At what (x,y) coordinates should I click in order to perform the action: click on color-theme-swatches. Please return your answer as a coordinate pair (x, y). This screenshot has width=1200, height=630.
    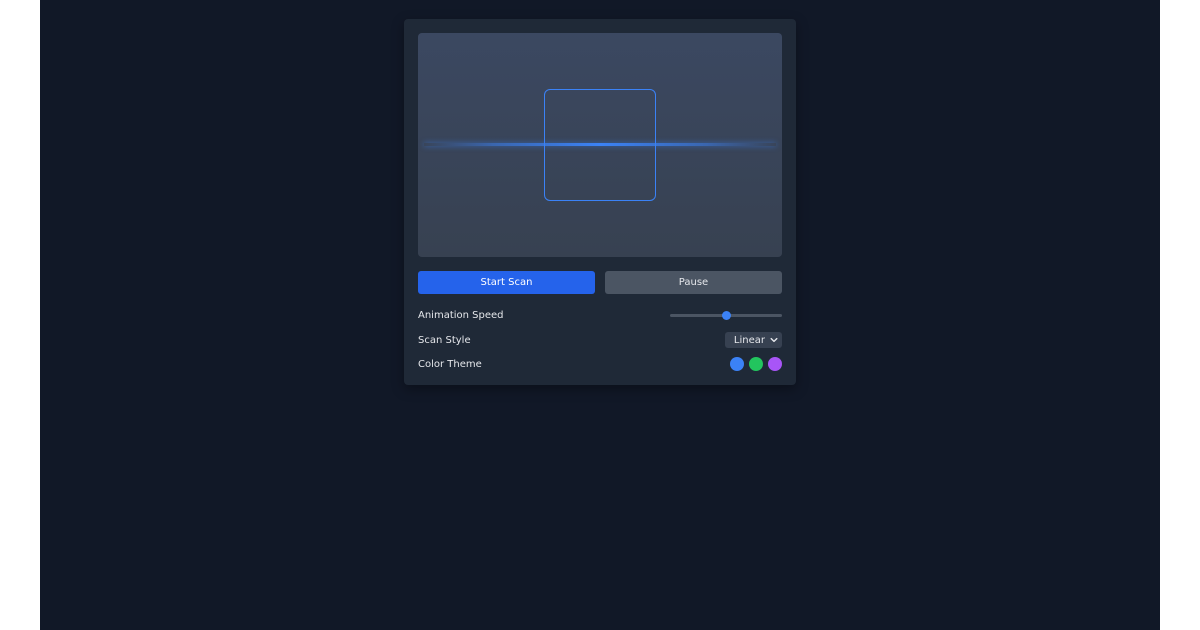
    Looking at the image, I should click on (756, 364).